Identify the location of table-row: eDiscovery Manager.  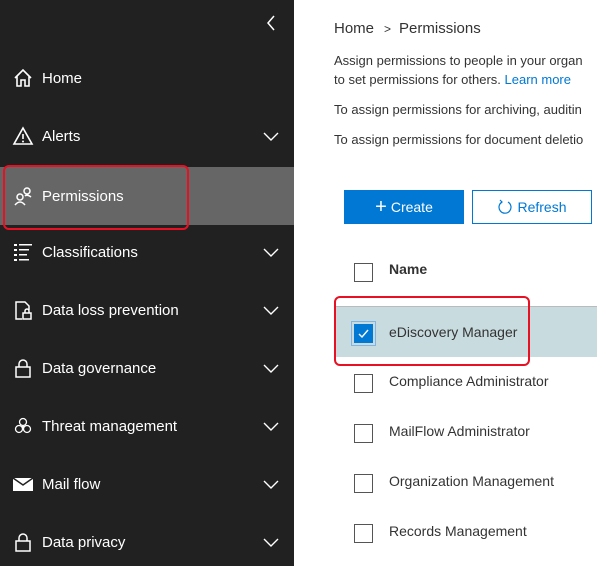
(465, 331).